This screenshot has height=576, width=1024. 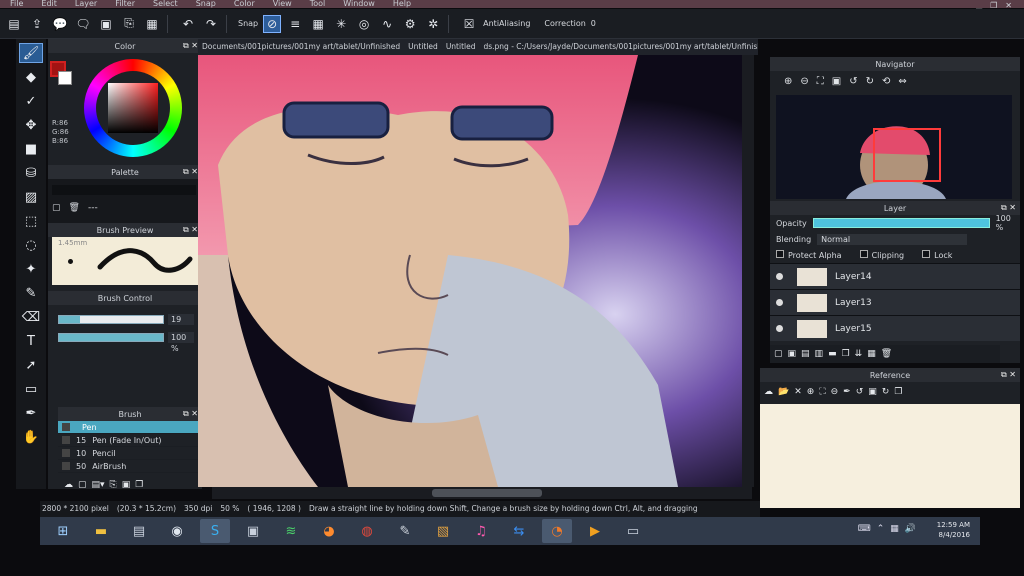 What do you see at coordinates (106, 24) in the screenshot?
I see `document-icon: ▣` at bounding box center [106, 24].